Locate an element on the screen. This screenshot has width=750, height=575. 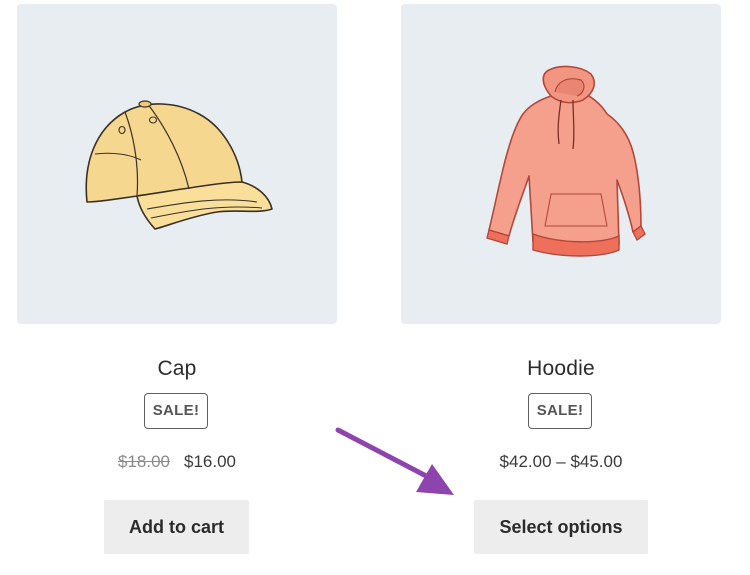
product-title: Hoodie is located at coordinates (561, 369).